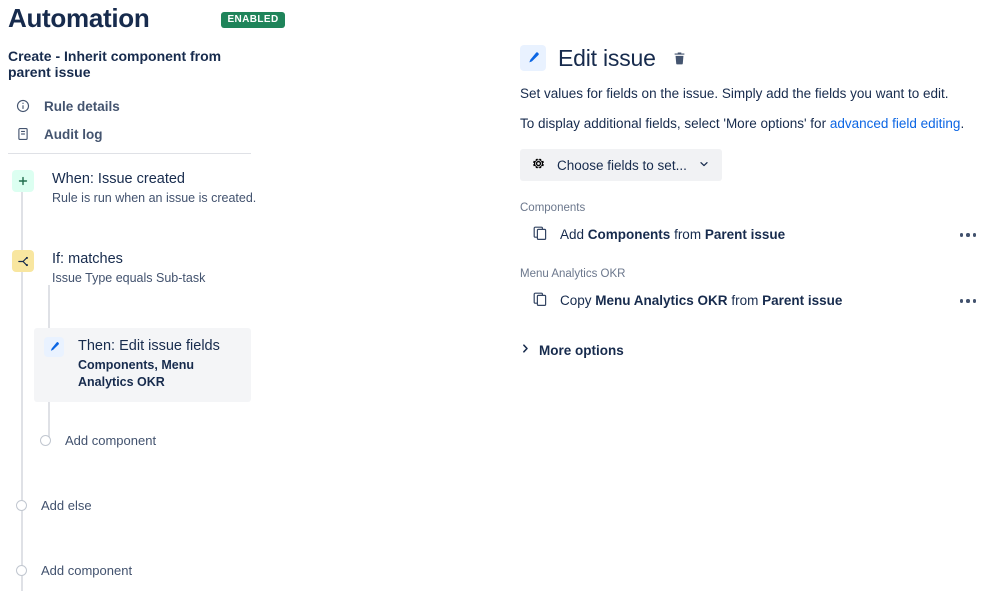  What do you see at coordinates (661, 300) in the screenshot?
I see `field-name: Menu Analytics OKR` at bounding box center [661, 300].